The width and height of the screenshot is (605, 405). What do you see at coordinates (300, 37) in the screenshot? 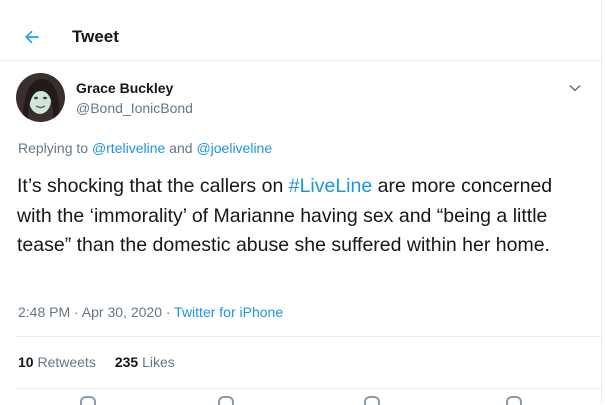
I see `page-header: Tweet` at bounding box center [300, 37].